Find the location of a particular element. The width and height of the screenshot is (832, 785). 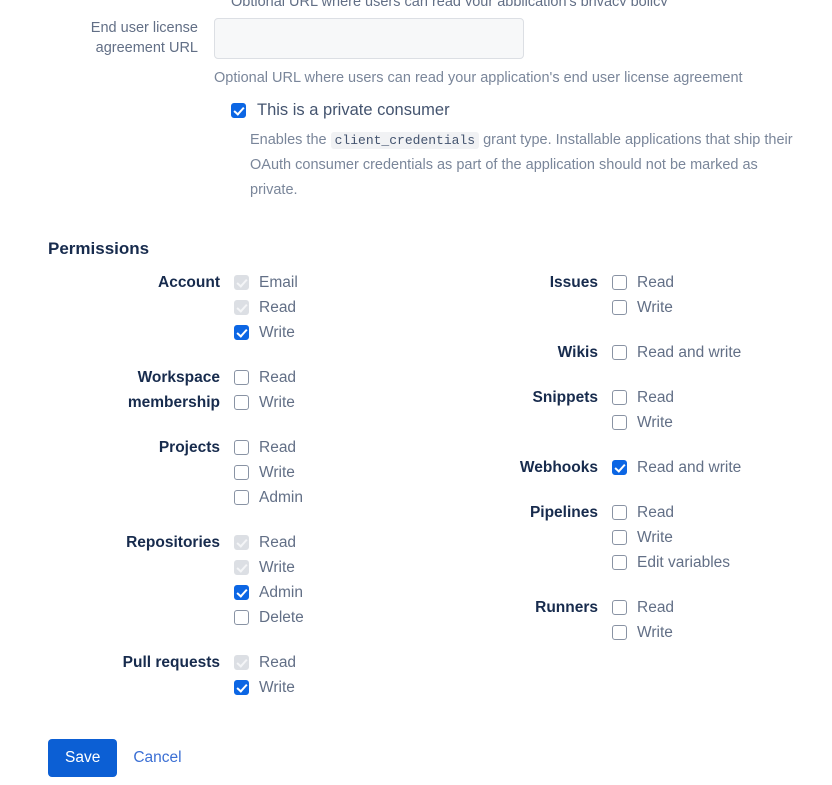

permissions-heading: Permissions is located at coordinates (99, 248).